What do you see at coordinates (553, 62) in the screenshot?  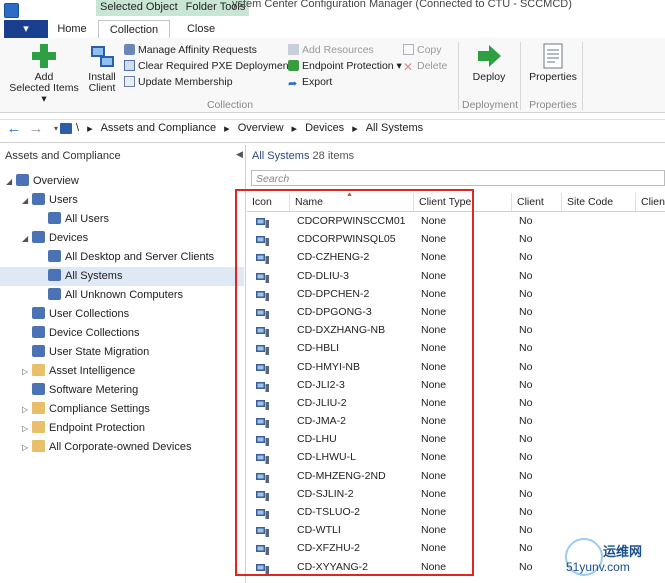 I see `properties-button: Properties` at bounding box center [553, 62].